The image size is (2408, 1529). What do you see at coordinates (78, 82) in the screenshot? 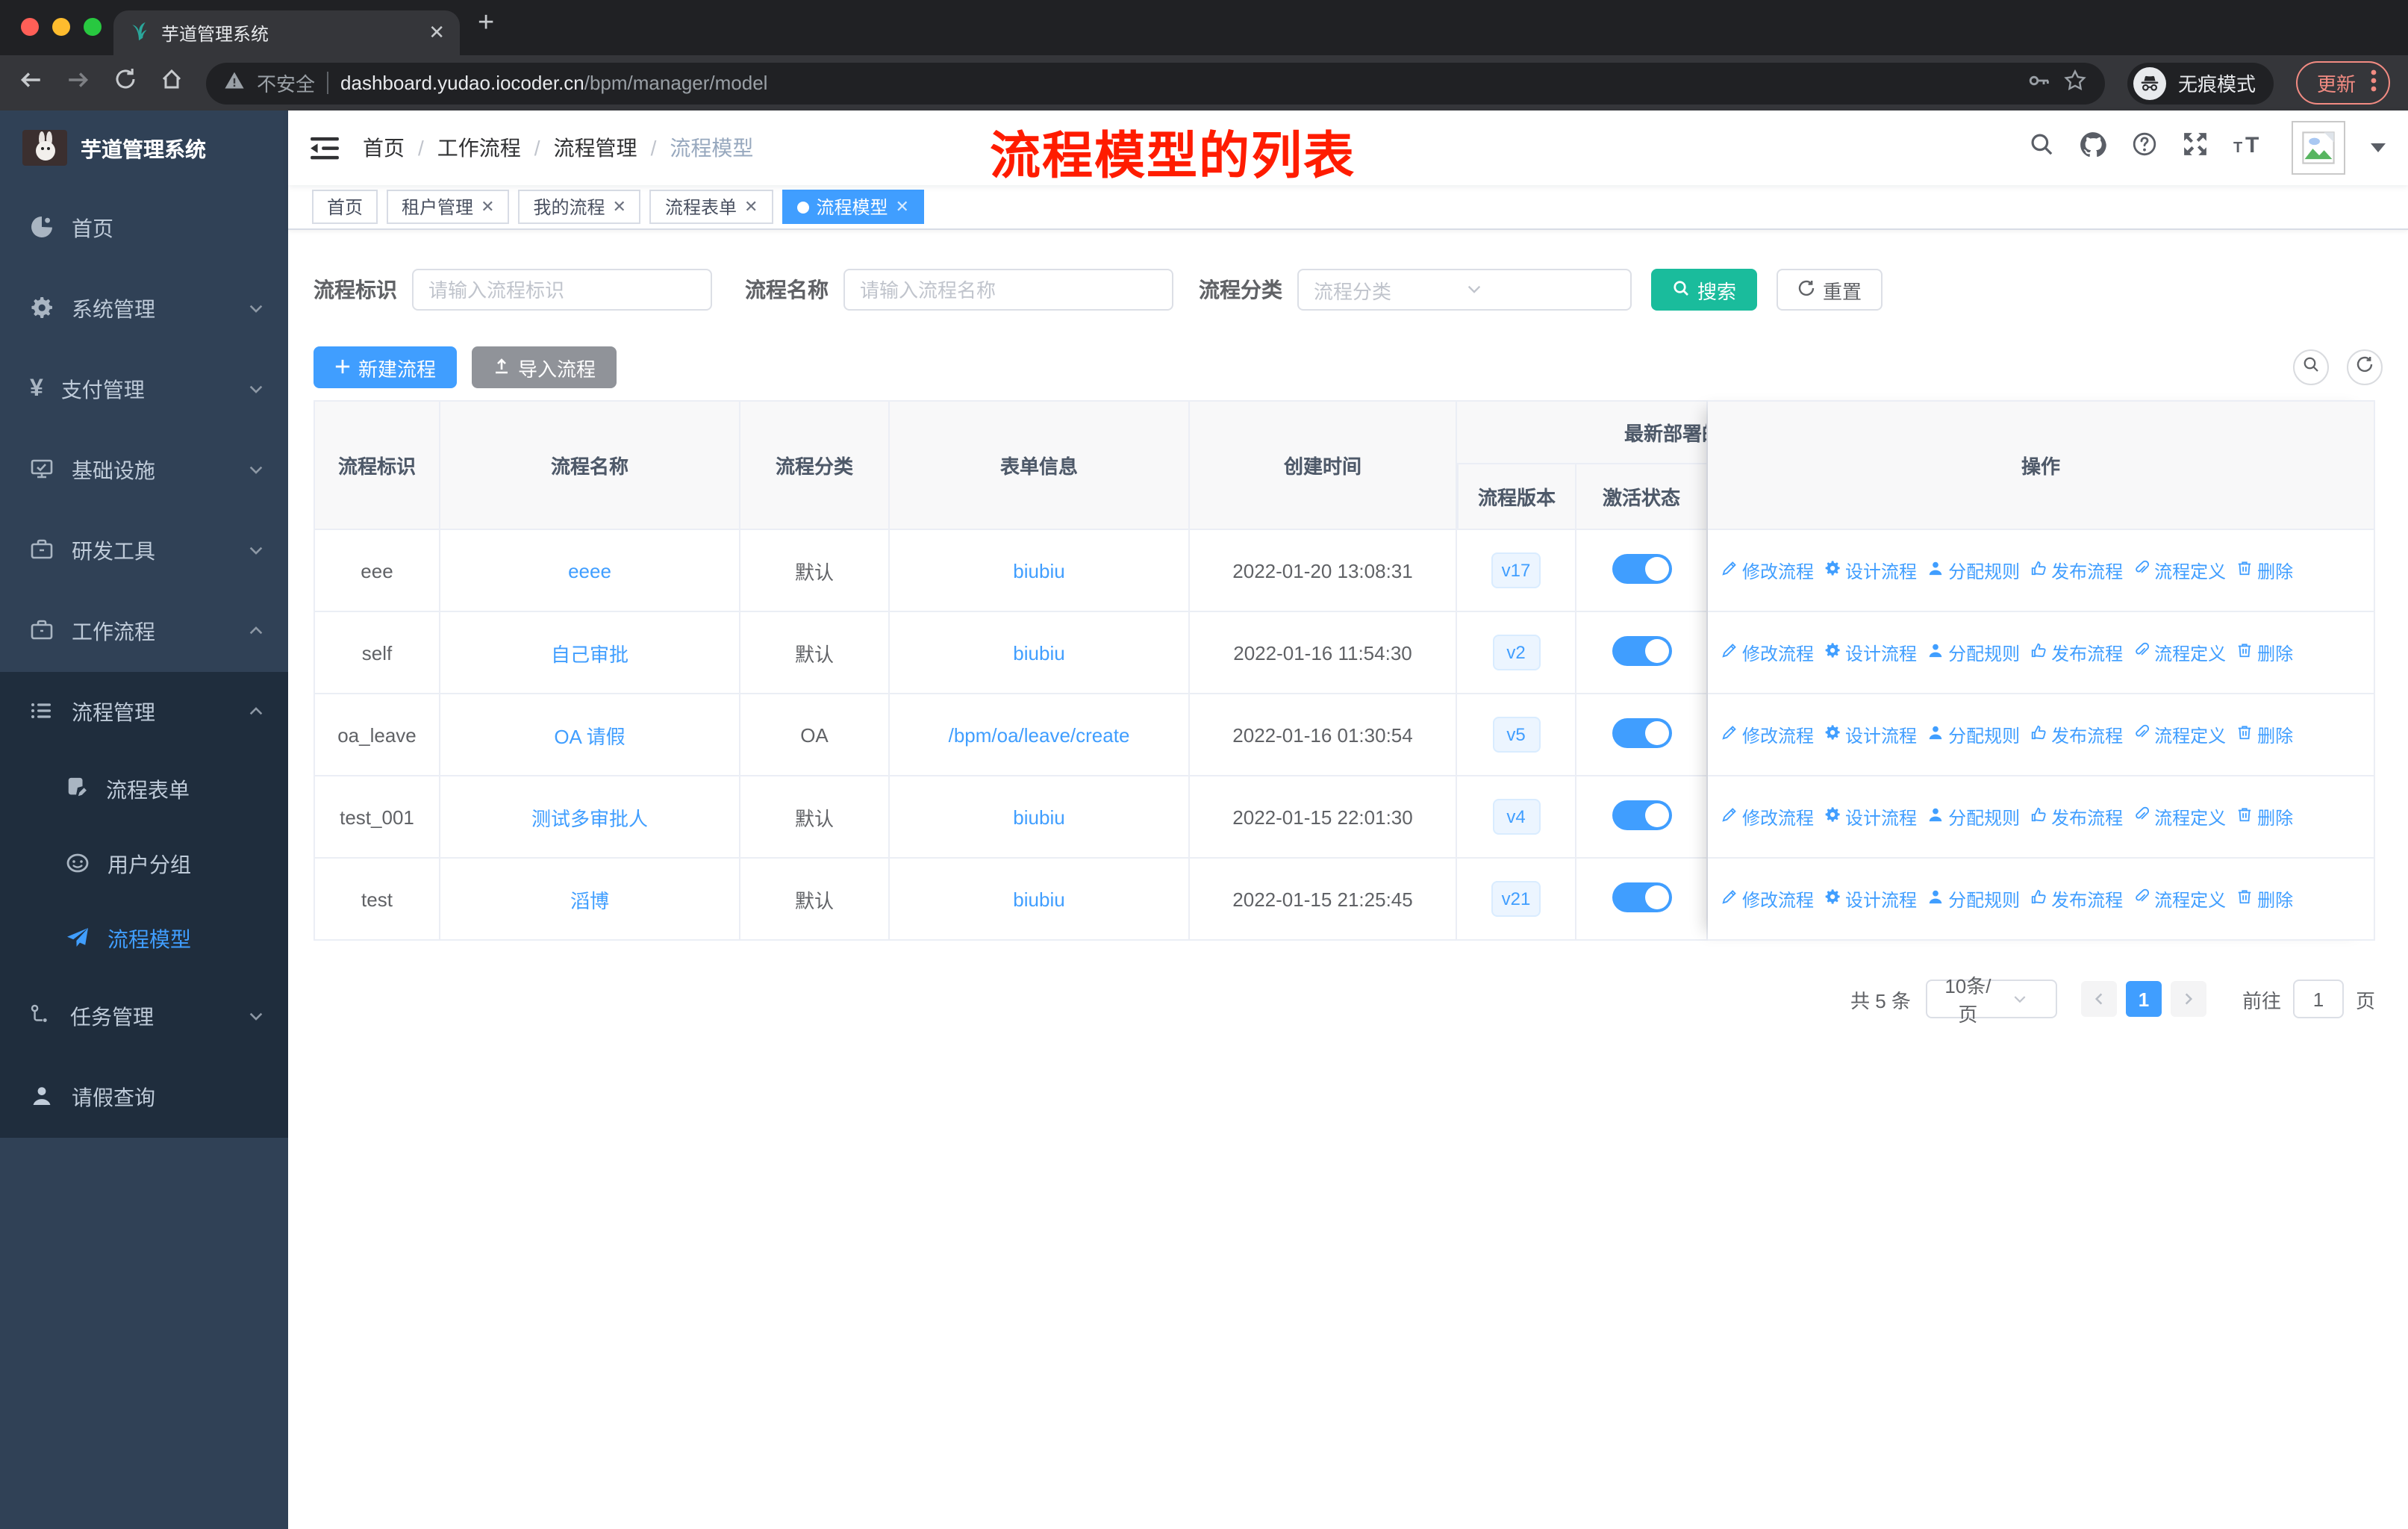
I see `forward-icon` at bounding box center [78, 82].